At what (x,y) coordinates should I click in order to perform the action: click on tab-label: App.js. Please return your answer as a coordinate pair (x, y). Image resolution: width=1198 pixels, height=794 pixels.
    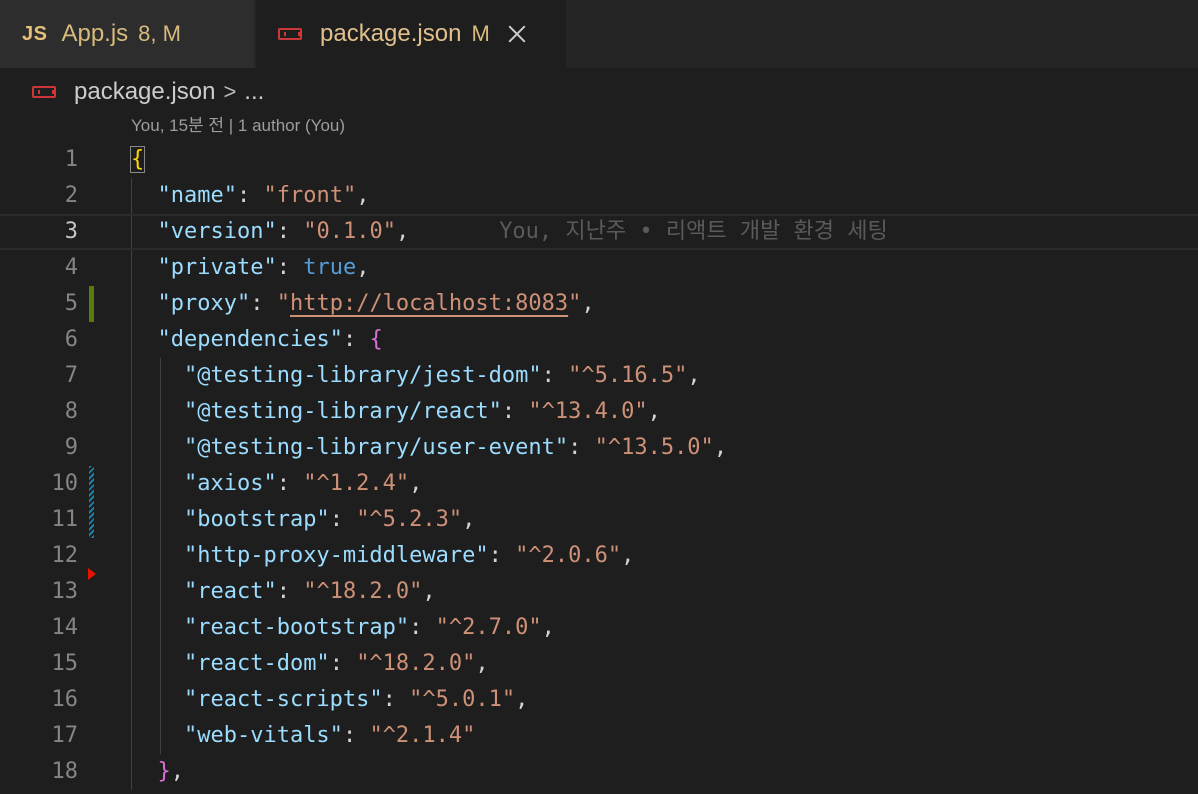
    Looking at the image, I should click on (95, 33).